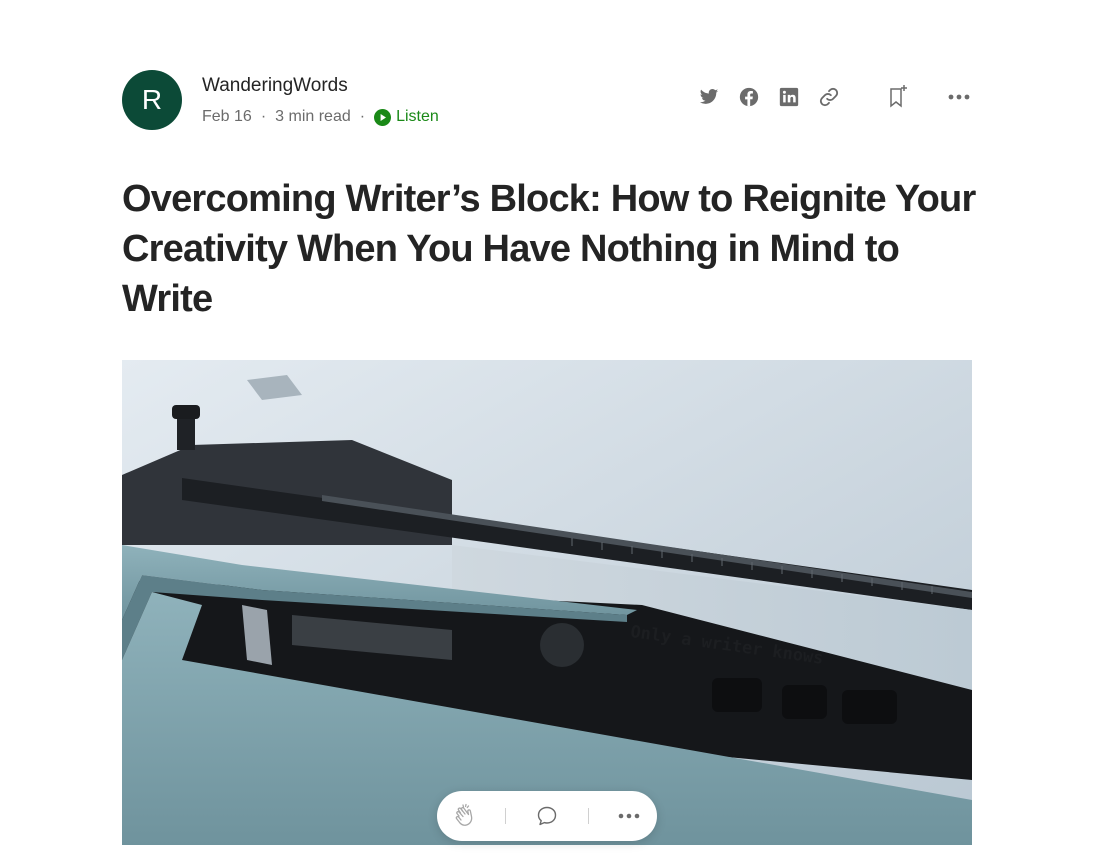  I want to click on floating-action-bar, so click(547, 816).